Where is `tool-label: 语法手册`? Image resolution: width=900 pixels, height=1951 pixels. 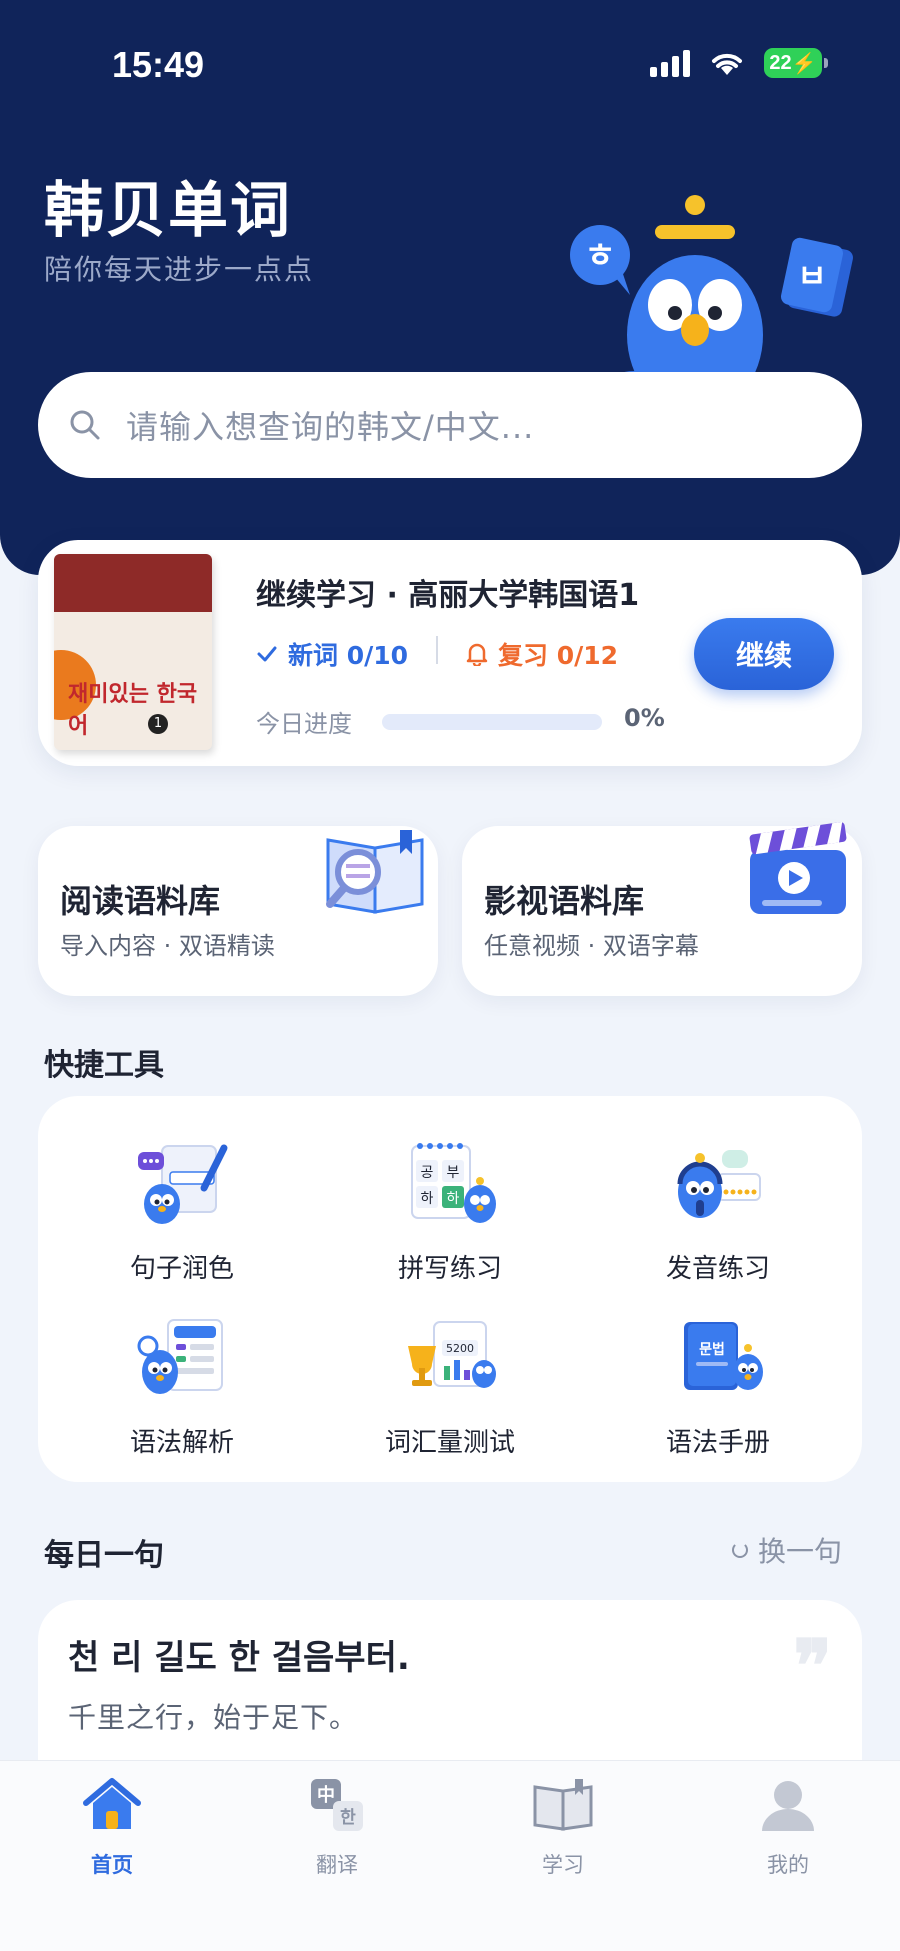
tool-label: 语法手册 is located at coordinates (717, 1443).